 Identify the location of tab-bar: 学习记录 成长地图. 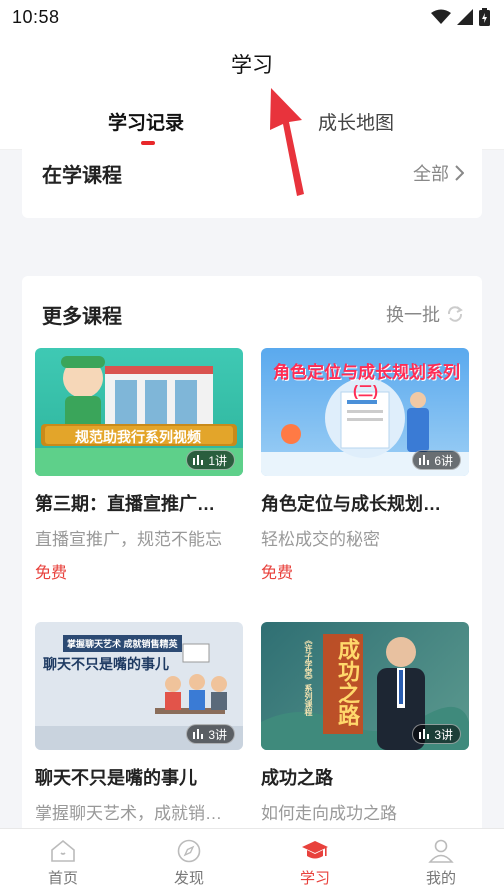
(252, 122).